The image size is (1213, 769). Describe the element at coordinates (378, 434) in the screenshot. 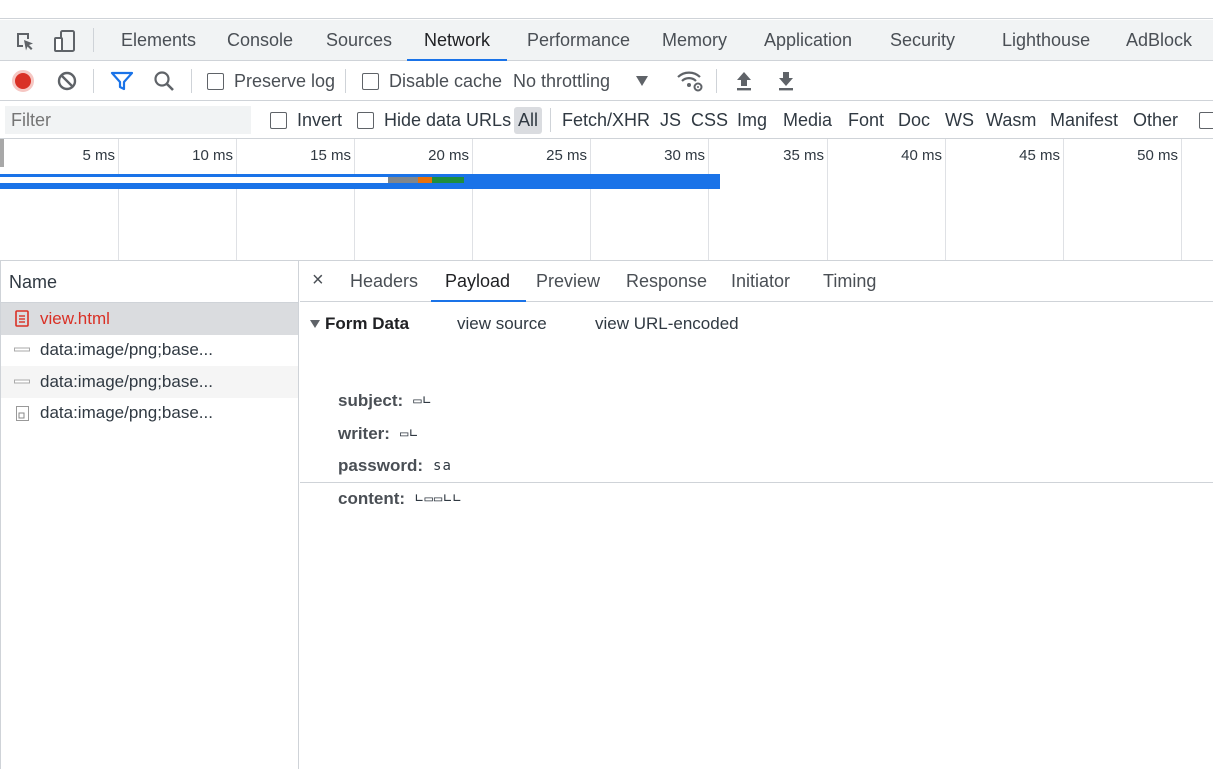

I see `form-field-row: writer: ▭∟` at that location.